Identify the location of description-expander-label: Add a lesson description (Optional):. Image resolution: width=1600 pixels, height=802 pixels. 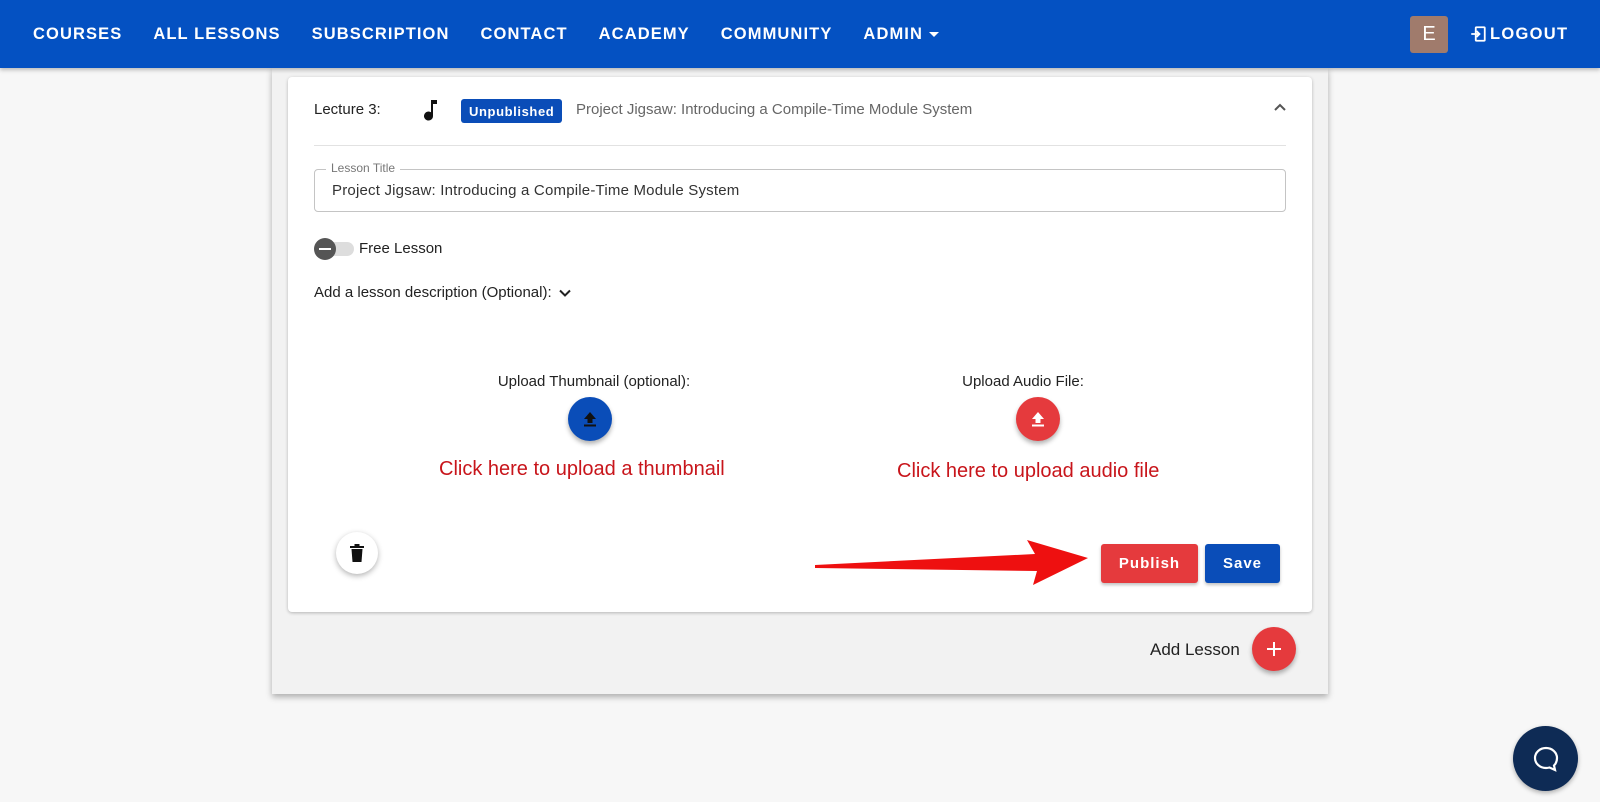
(433, 292).